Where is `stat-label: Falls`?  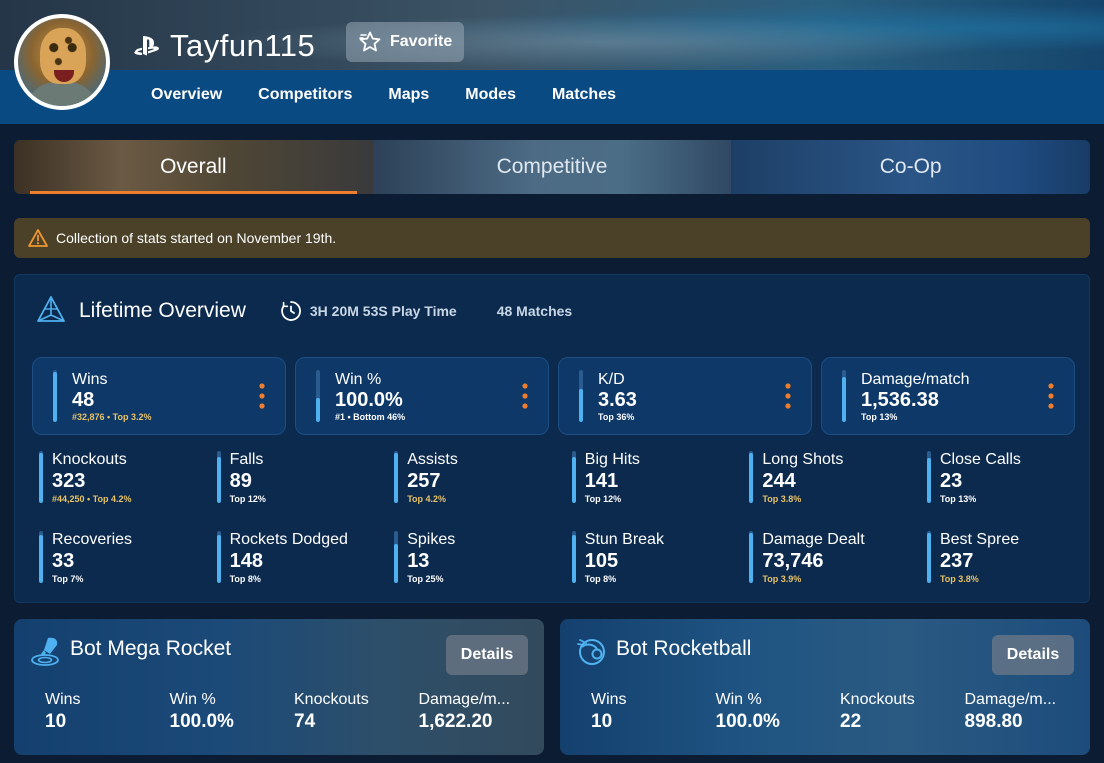 stat-label: Falls is located at coordinates (246, 459).